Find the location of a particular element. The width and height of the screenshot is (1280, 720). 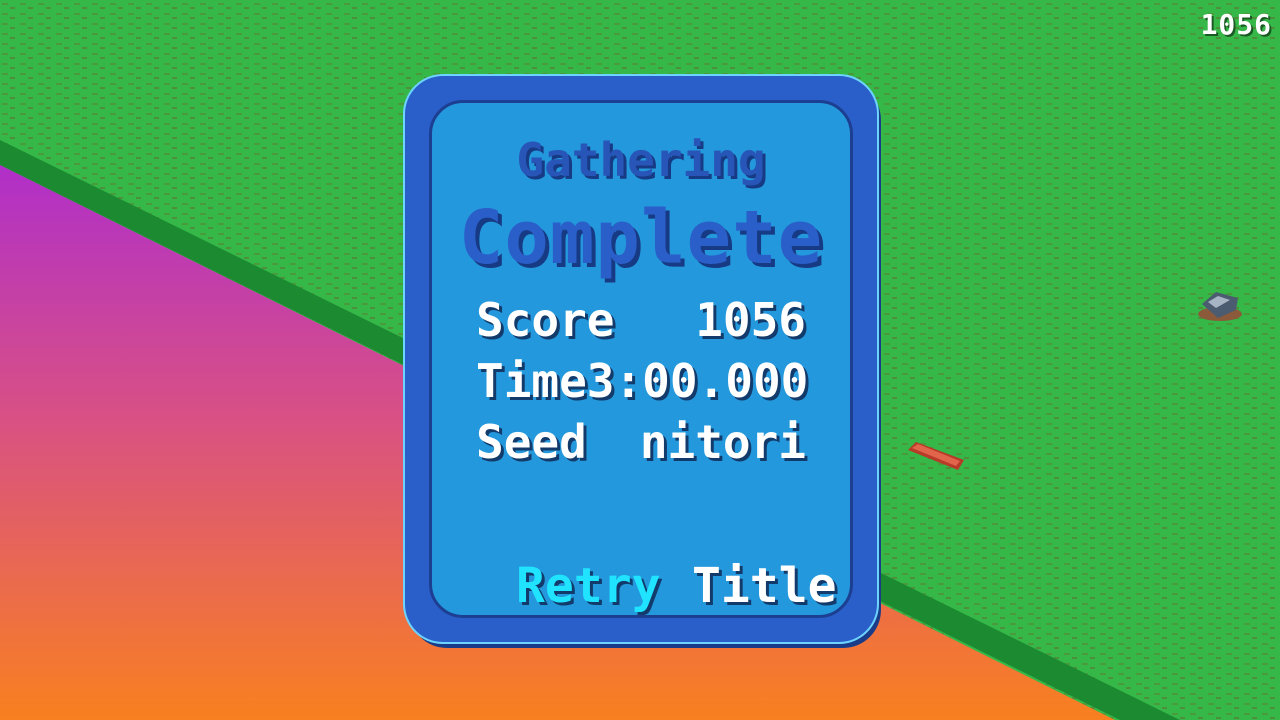

stat-value: 1056 is located at coordinates (750, 319).